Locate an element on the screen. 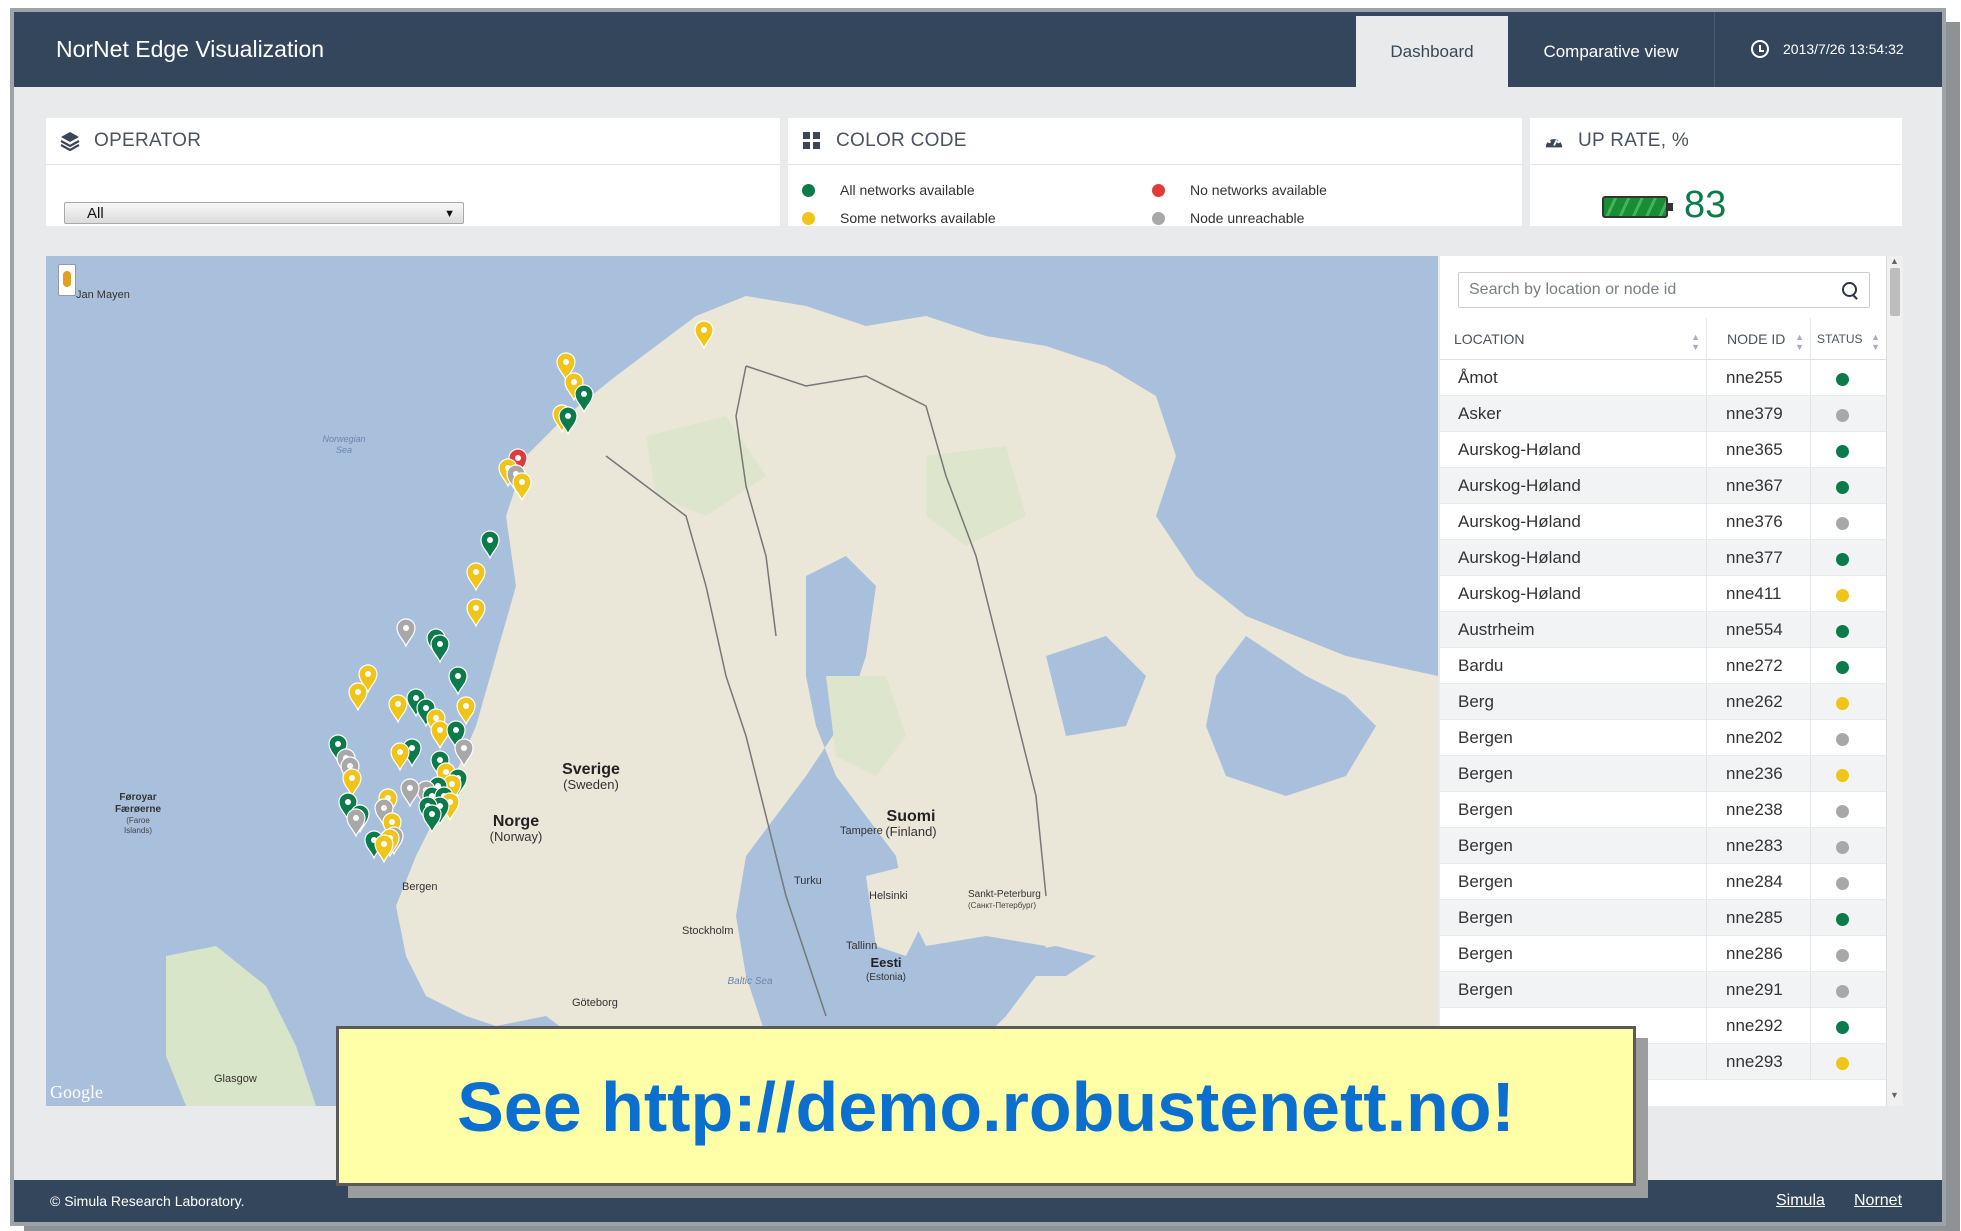 The height and width of the screenshot is (1231, 1961). table-row: Aurskog-Høland nne365 is located at coordinates (1665, 450).